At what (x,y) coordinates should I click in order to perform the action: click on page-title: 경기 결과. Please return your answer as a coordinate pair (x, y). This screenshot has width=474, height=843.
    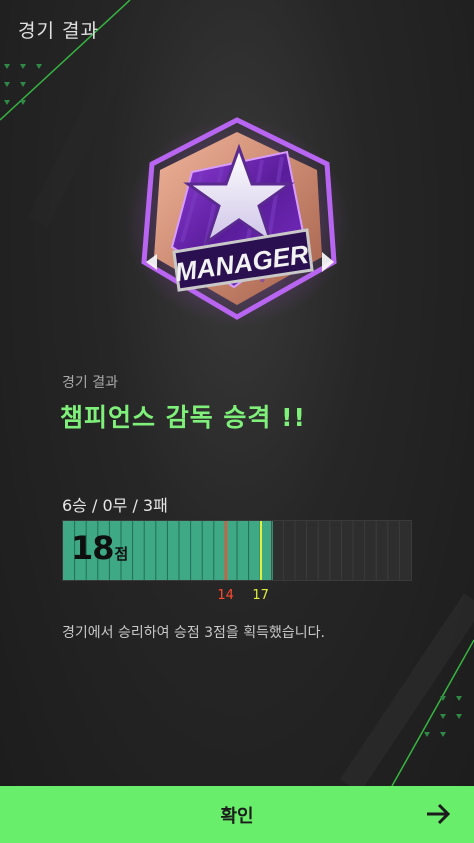
    Looking at the image, I should click on (58, 31).